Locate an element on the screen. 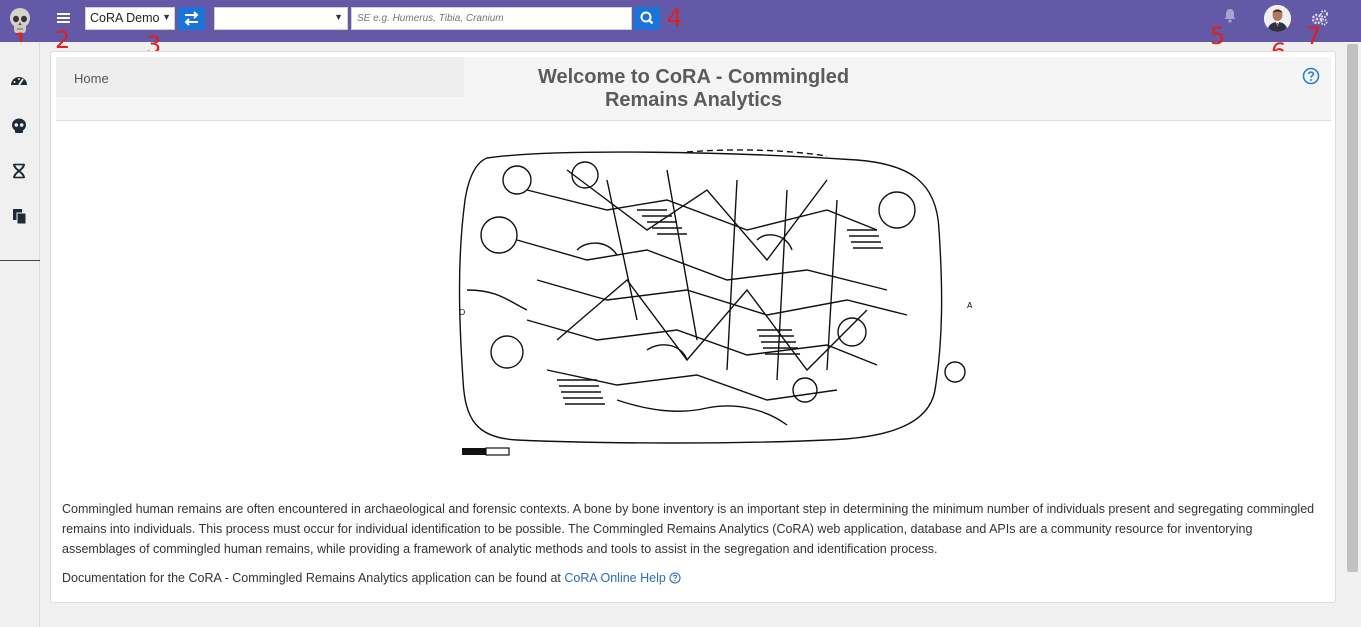  figure-left-marker: O is located at coordinates (462, 312).